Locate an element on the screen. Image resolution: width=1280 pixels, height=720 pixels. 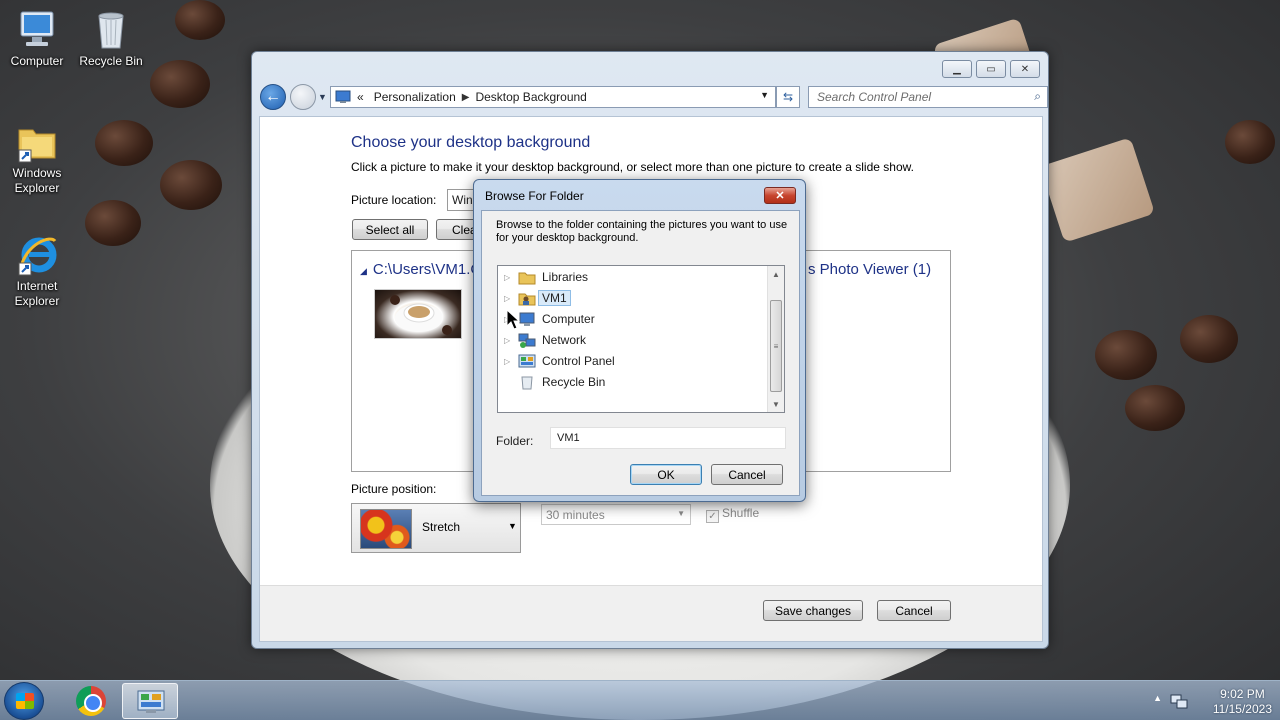
maximize-button: ▭ is located at coordinates (991, 69).